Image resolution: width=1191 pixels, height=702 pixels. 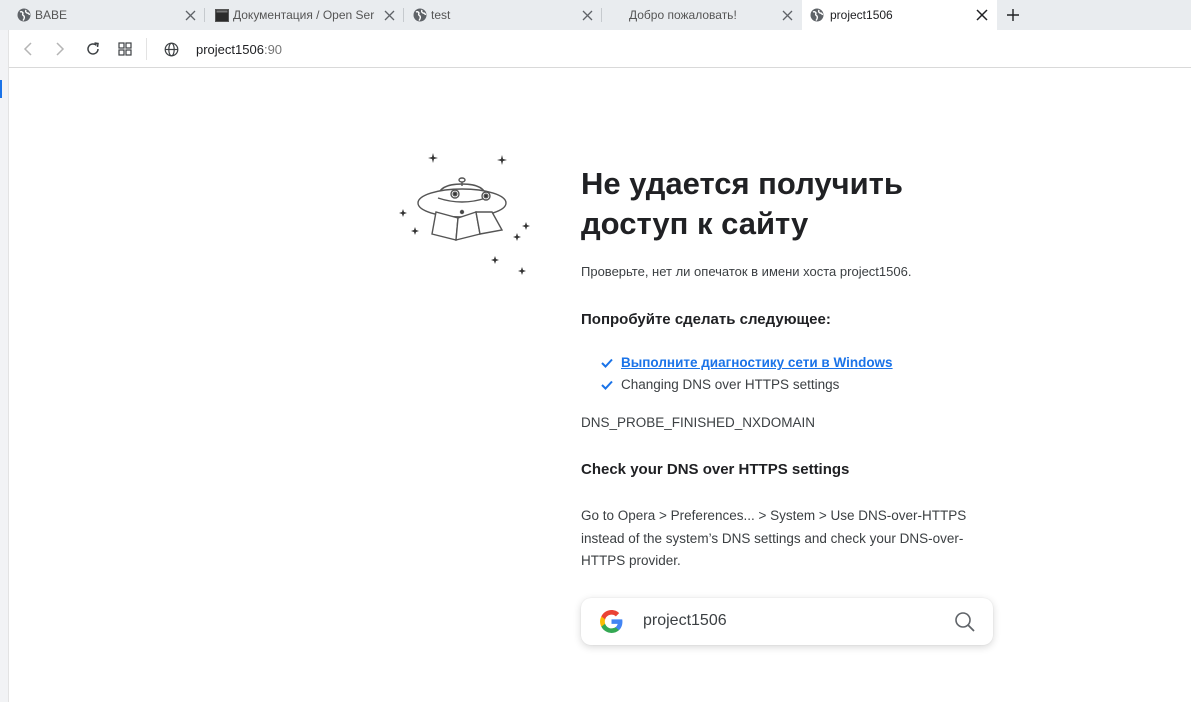 I want to click on sidebar, so click(x=4, y=366).